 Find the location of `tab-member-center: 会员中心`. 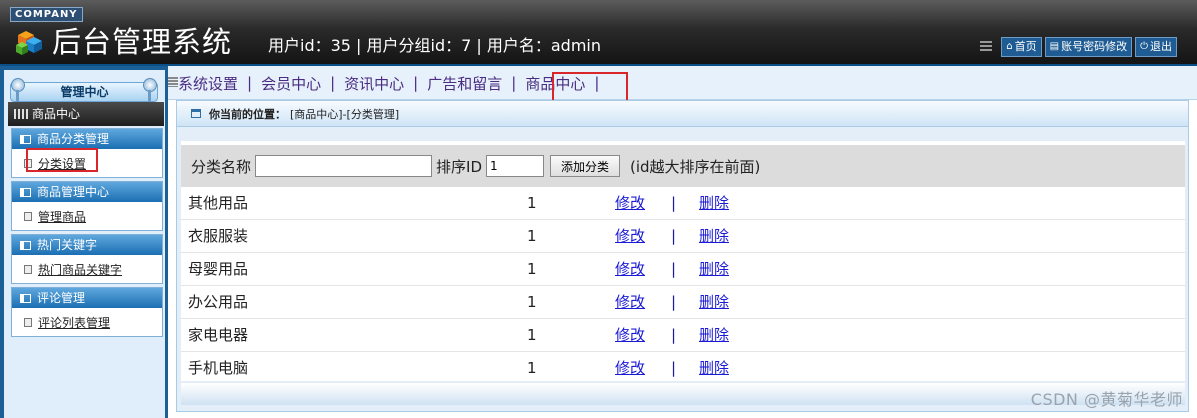

tab-member-center: 会员中心 is located at coordinates (291, 83).